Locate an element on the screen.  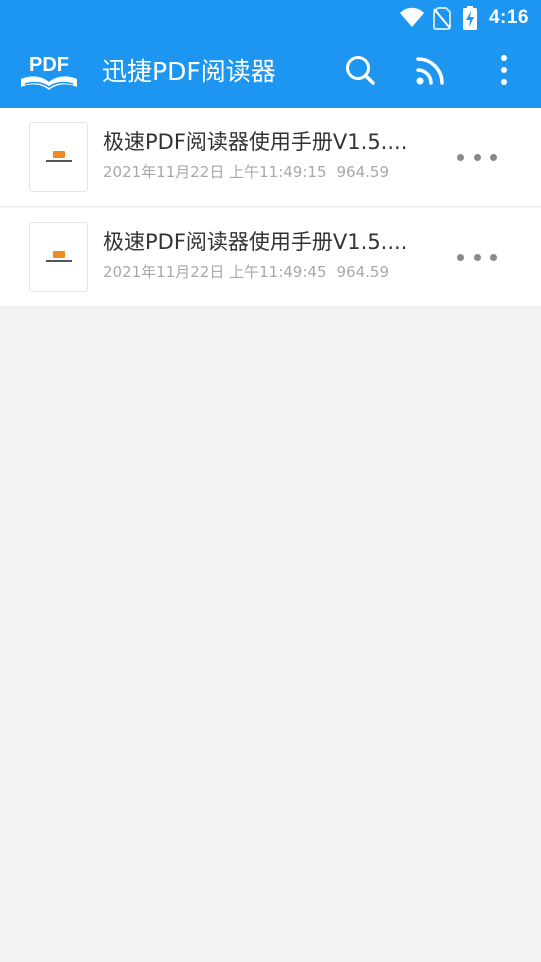
file-date: 2021年11月22日 上午11:49:45 is located at coordinates (215, 272).